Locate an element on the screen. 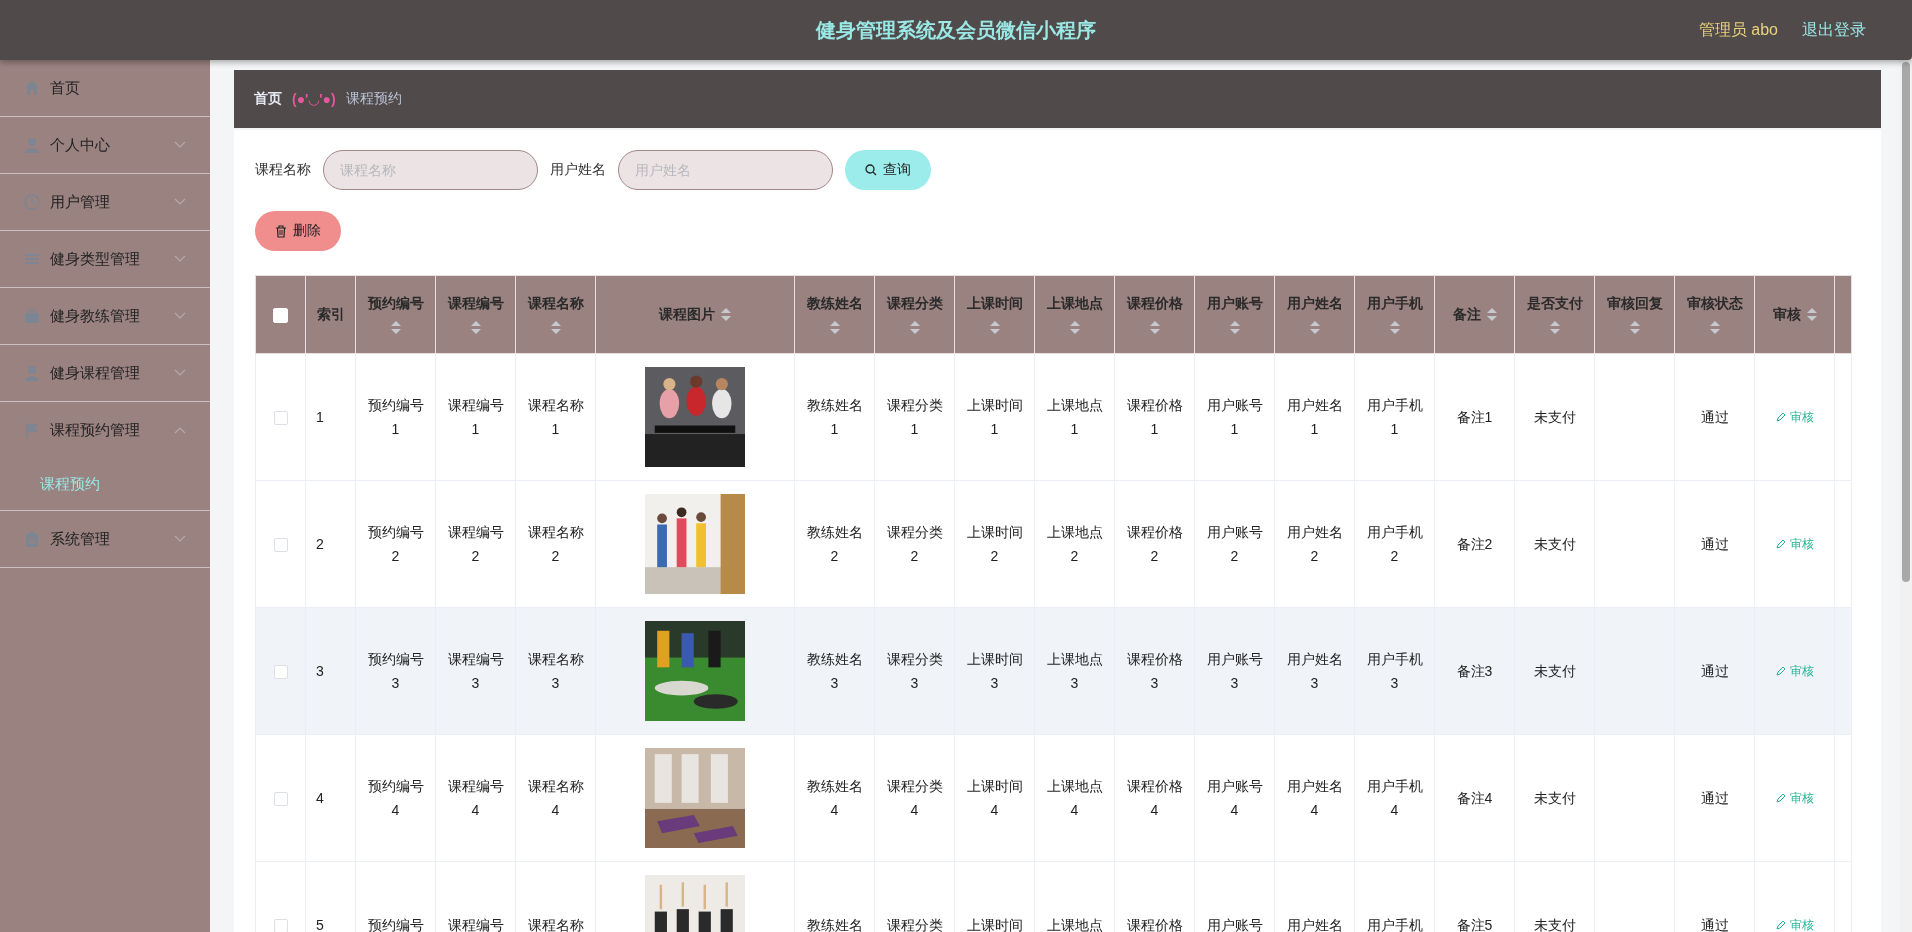  table-cell-text: 课程名称 3 is located at coordinates (555, 671).